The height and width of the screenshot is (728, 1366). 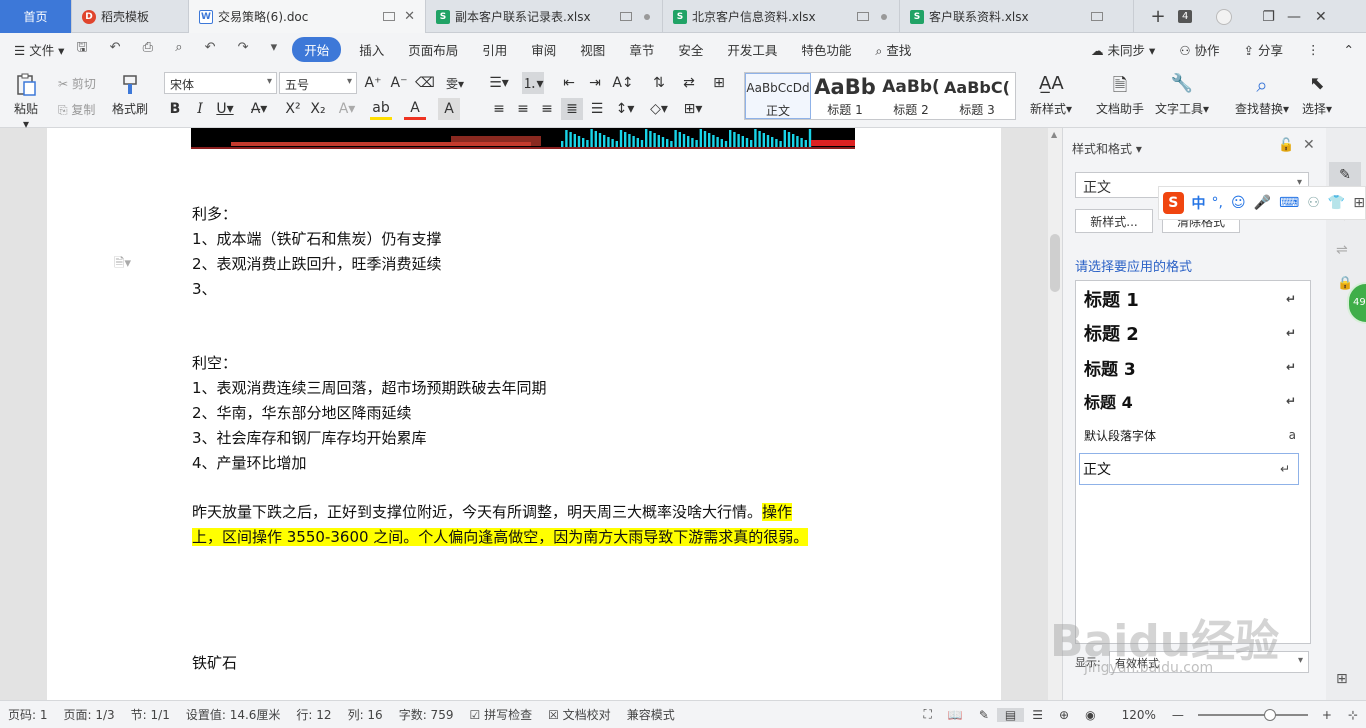 I want to click on doc-line: 利空：, so click(x=214, y=362).